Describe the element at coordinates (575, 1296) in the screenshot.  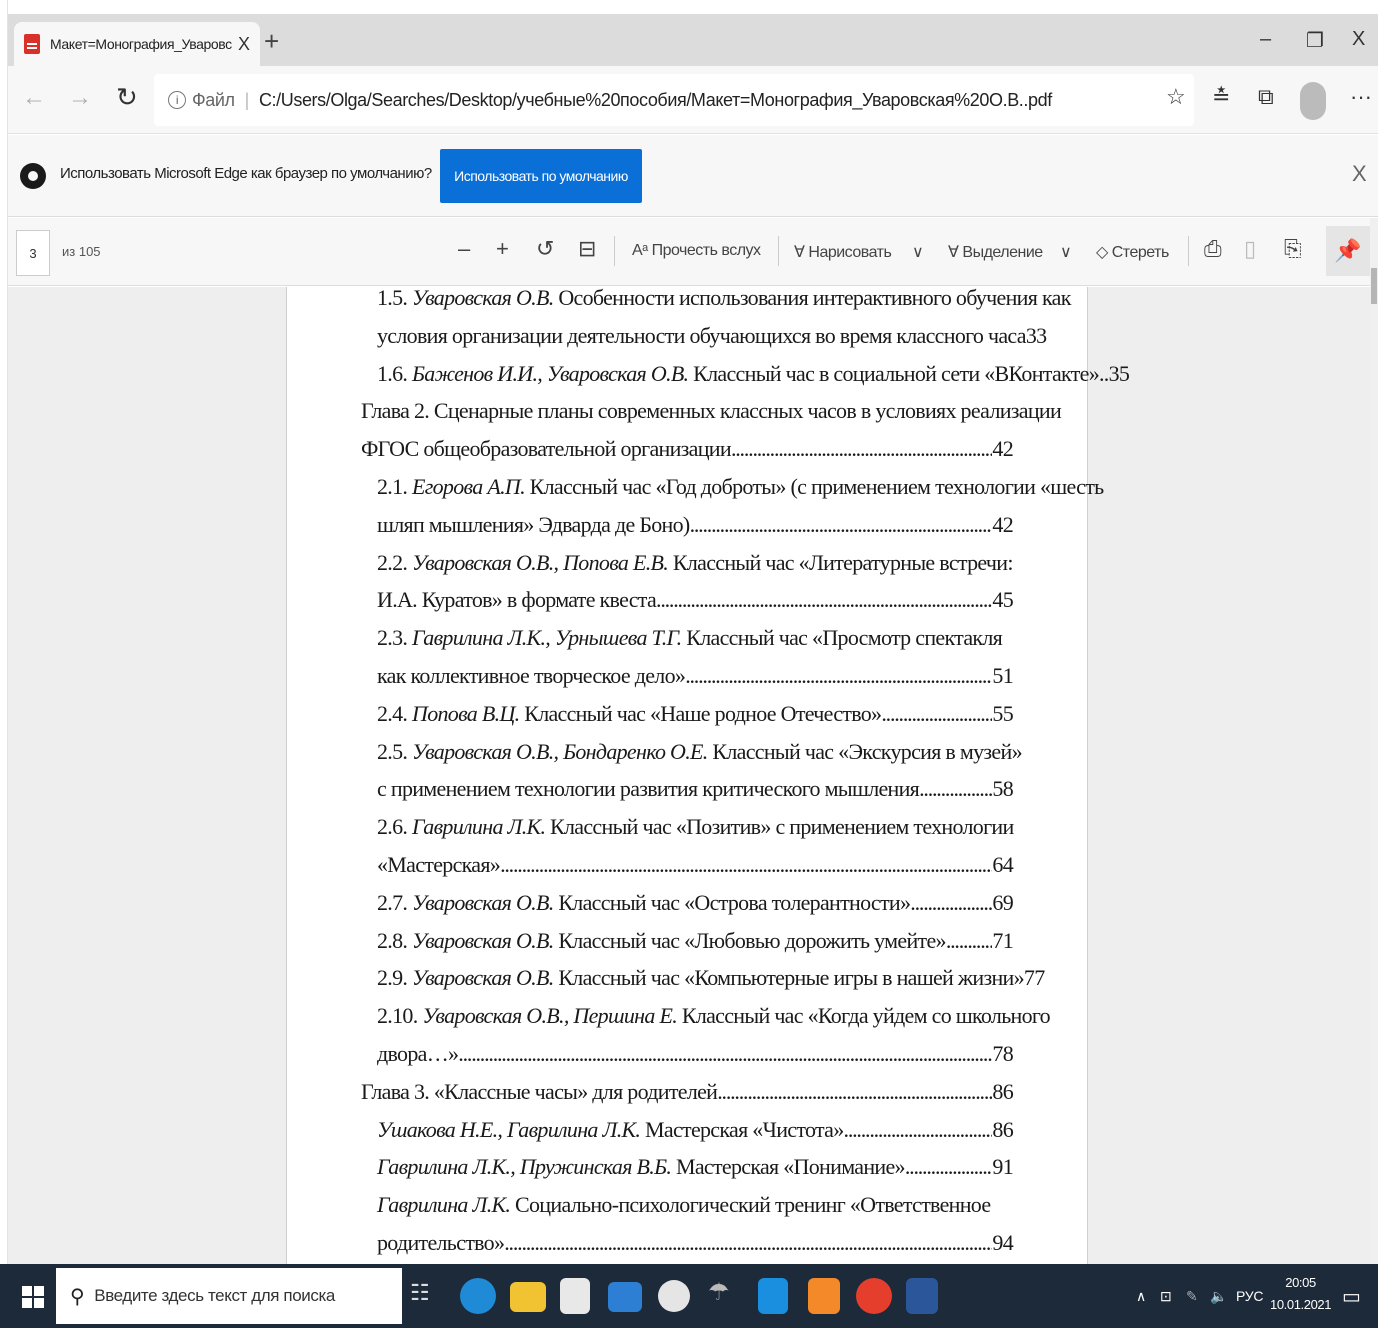
I see `store-icon` at that location.